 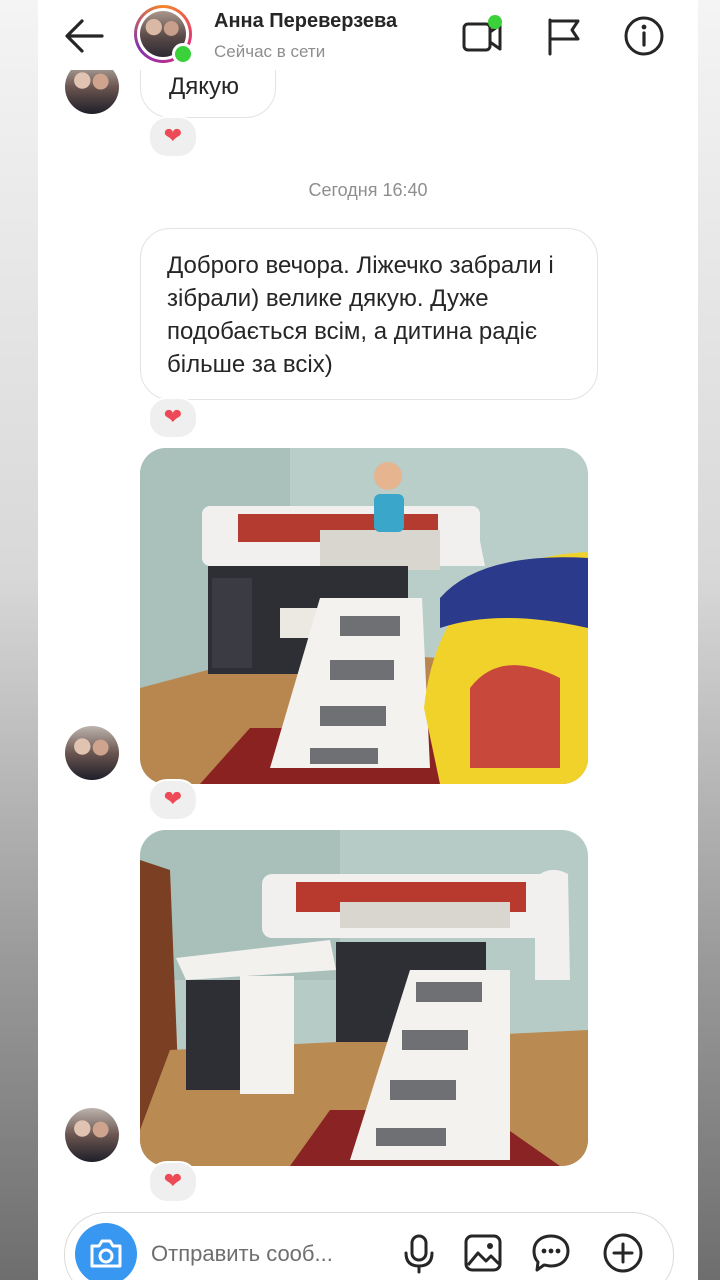 I want to click on background-right-edge, so click(x=709, y=640).